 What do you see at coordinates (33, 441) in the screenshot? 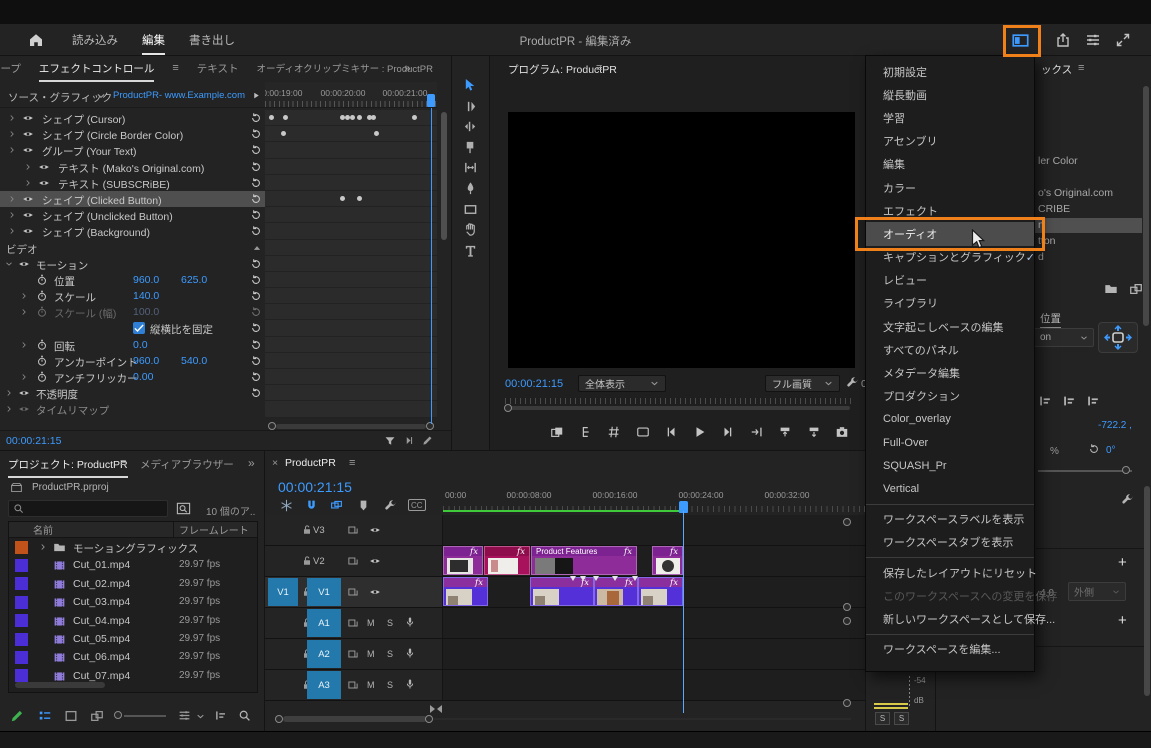
I see `effects-timecode: 00:00:21:15` at bounding box center [33, 441].